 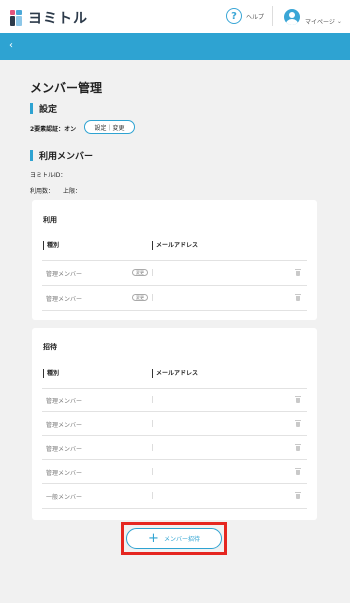 What do you see at coordinates (153, 538) in the screenshot?
I see `plus-icon: +` at bounding box center [153, 538].